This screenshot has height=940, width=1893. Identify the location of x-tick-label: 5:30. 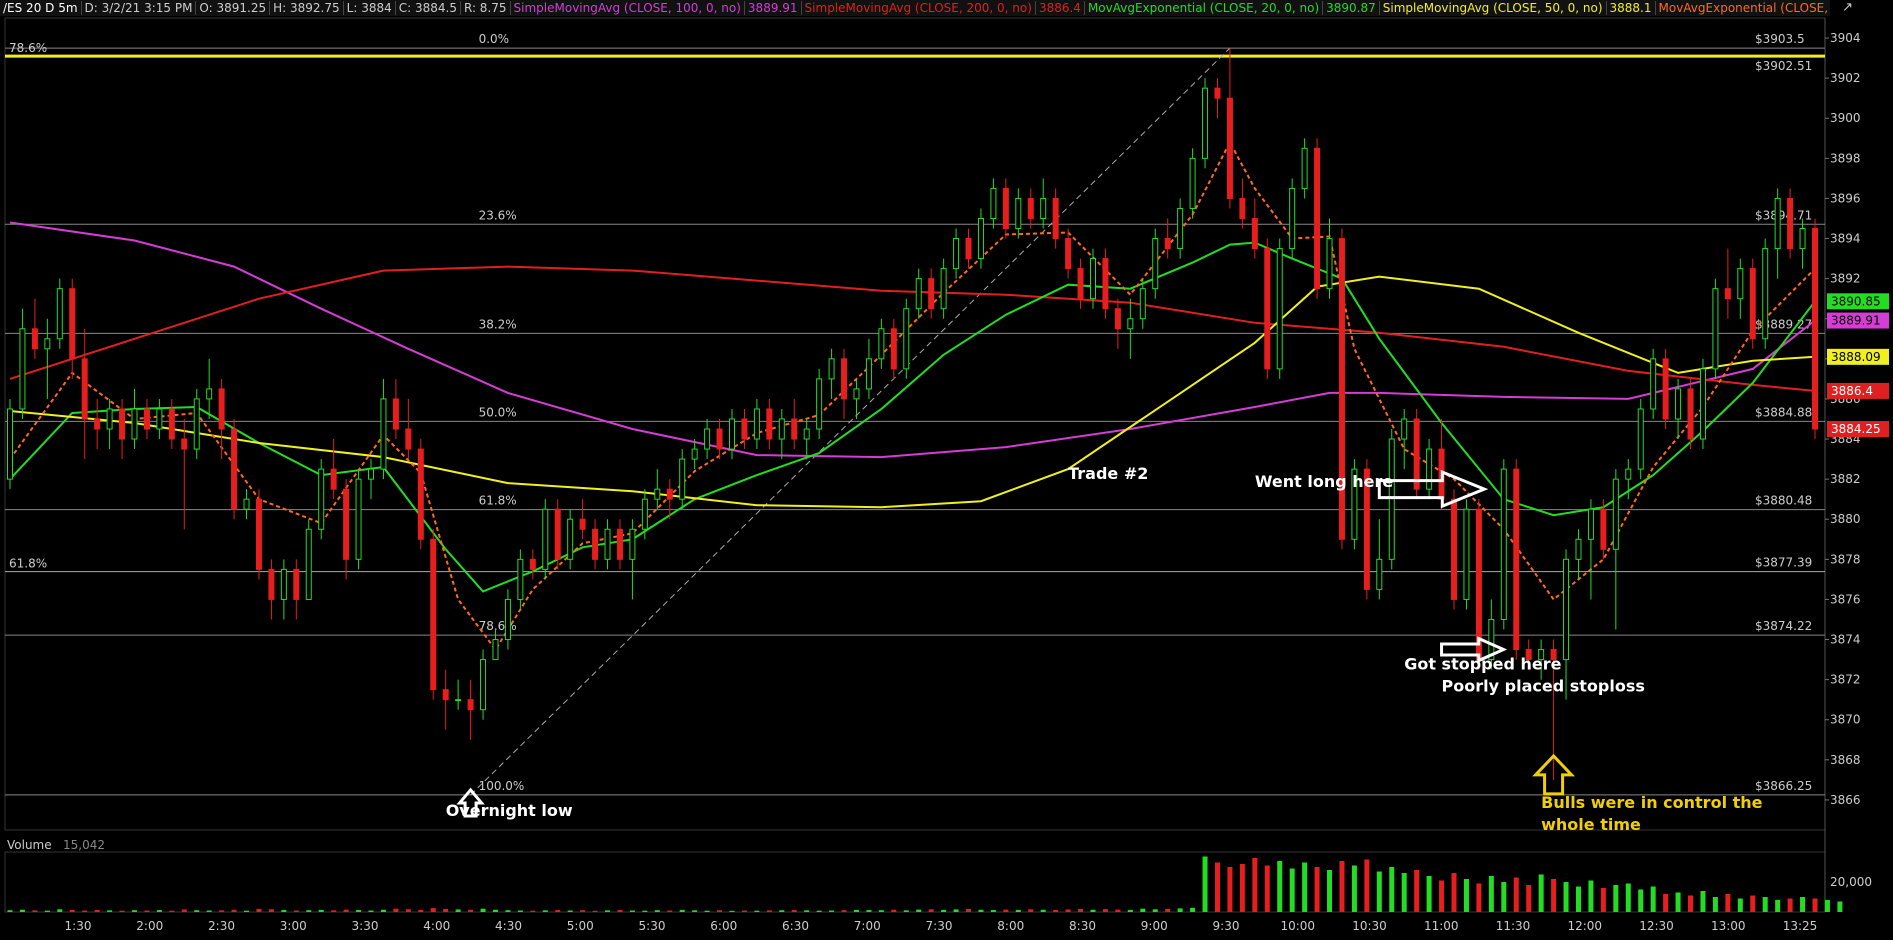
(652, 926).